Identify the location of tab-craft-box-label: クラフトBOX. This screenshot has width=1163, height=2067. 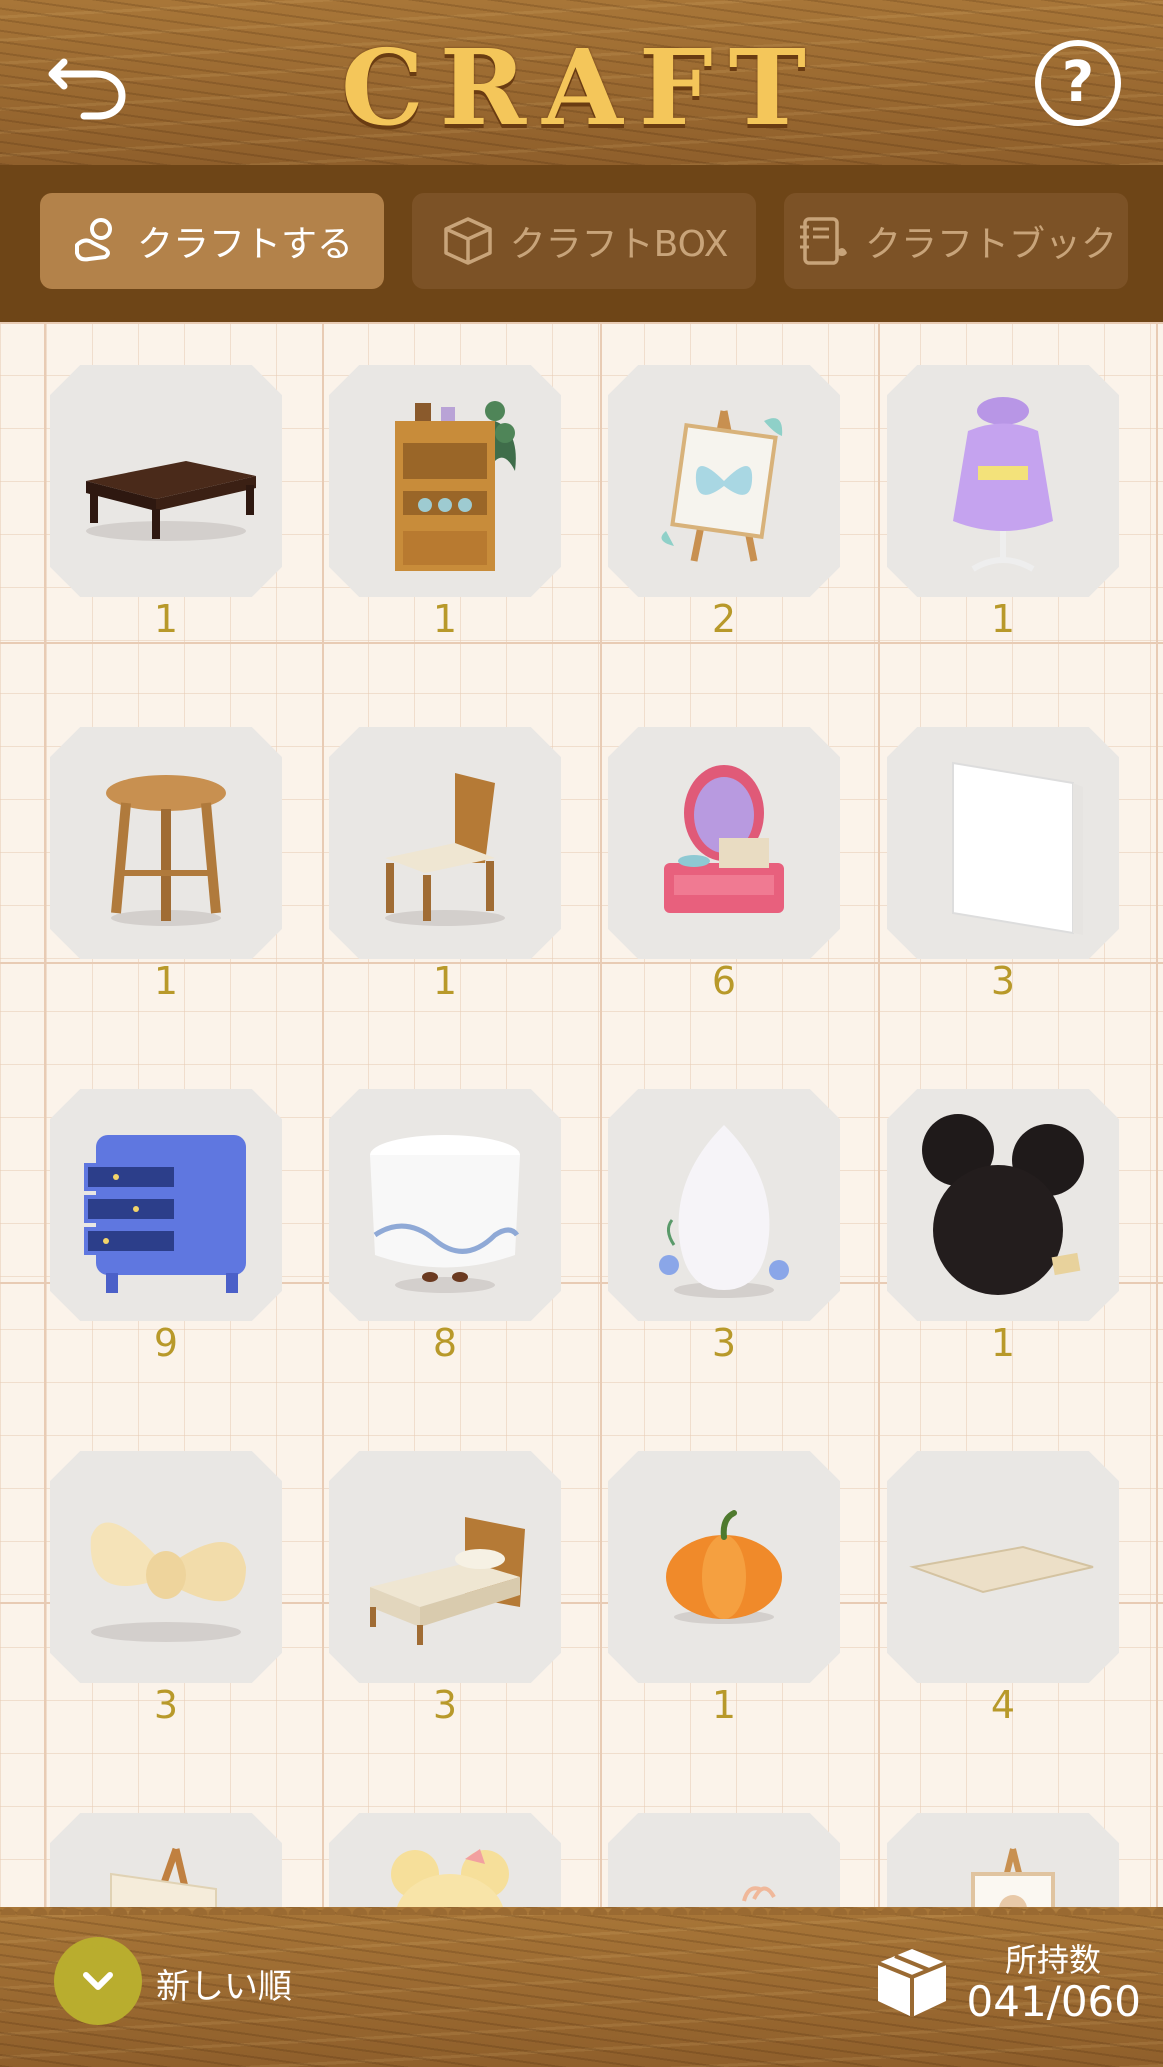
(619, 244).